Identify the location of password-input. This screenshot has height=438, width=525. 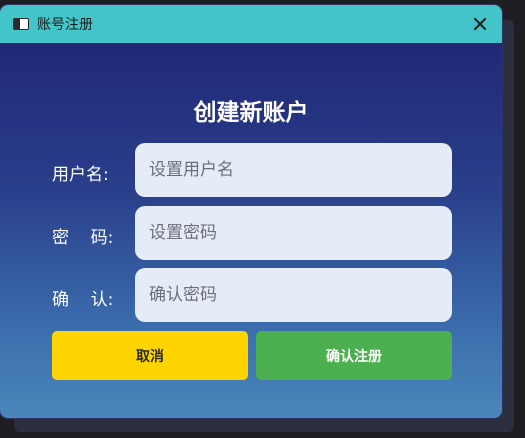
(293, 233).